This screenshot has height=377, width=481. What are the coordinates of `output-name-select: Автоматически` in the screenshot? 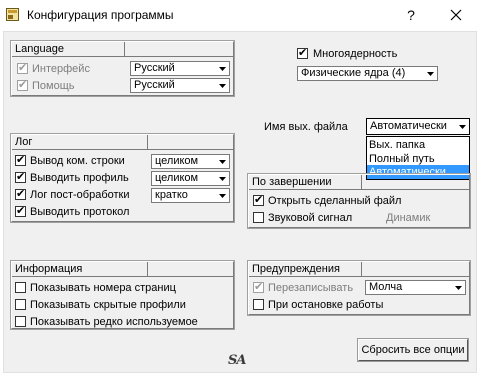 It's located at (418, 126).